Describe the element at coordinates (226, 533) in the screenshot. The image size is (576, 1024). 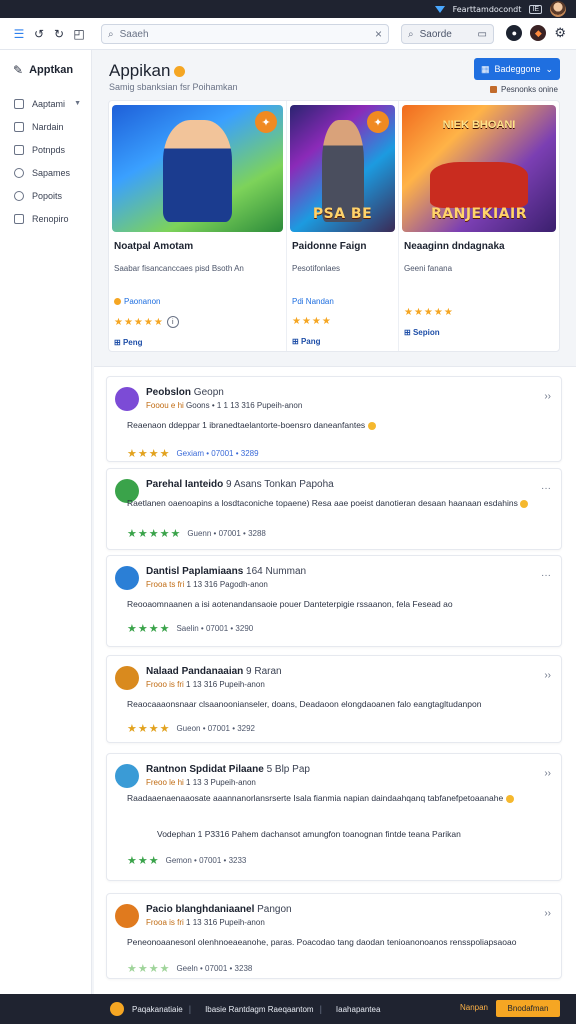
I see `review-footer-text: Guenn • 07001 • 3288` at that location.